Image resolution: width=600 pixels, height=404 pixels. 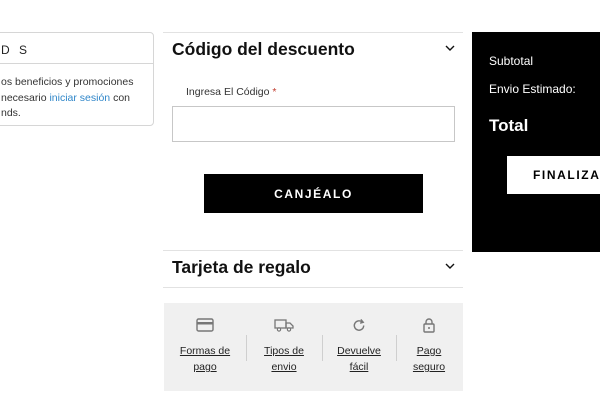 What do you see at coordinates (429, 325) in the screenshot?
I see `lock-icon` at bounding box center [429, 325].